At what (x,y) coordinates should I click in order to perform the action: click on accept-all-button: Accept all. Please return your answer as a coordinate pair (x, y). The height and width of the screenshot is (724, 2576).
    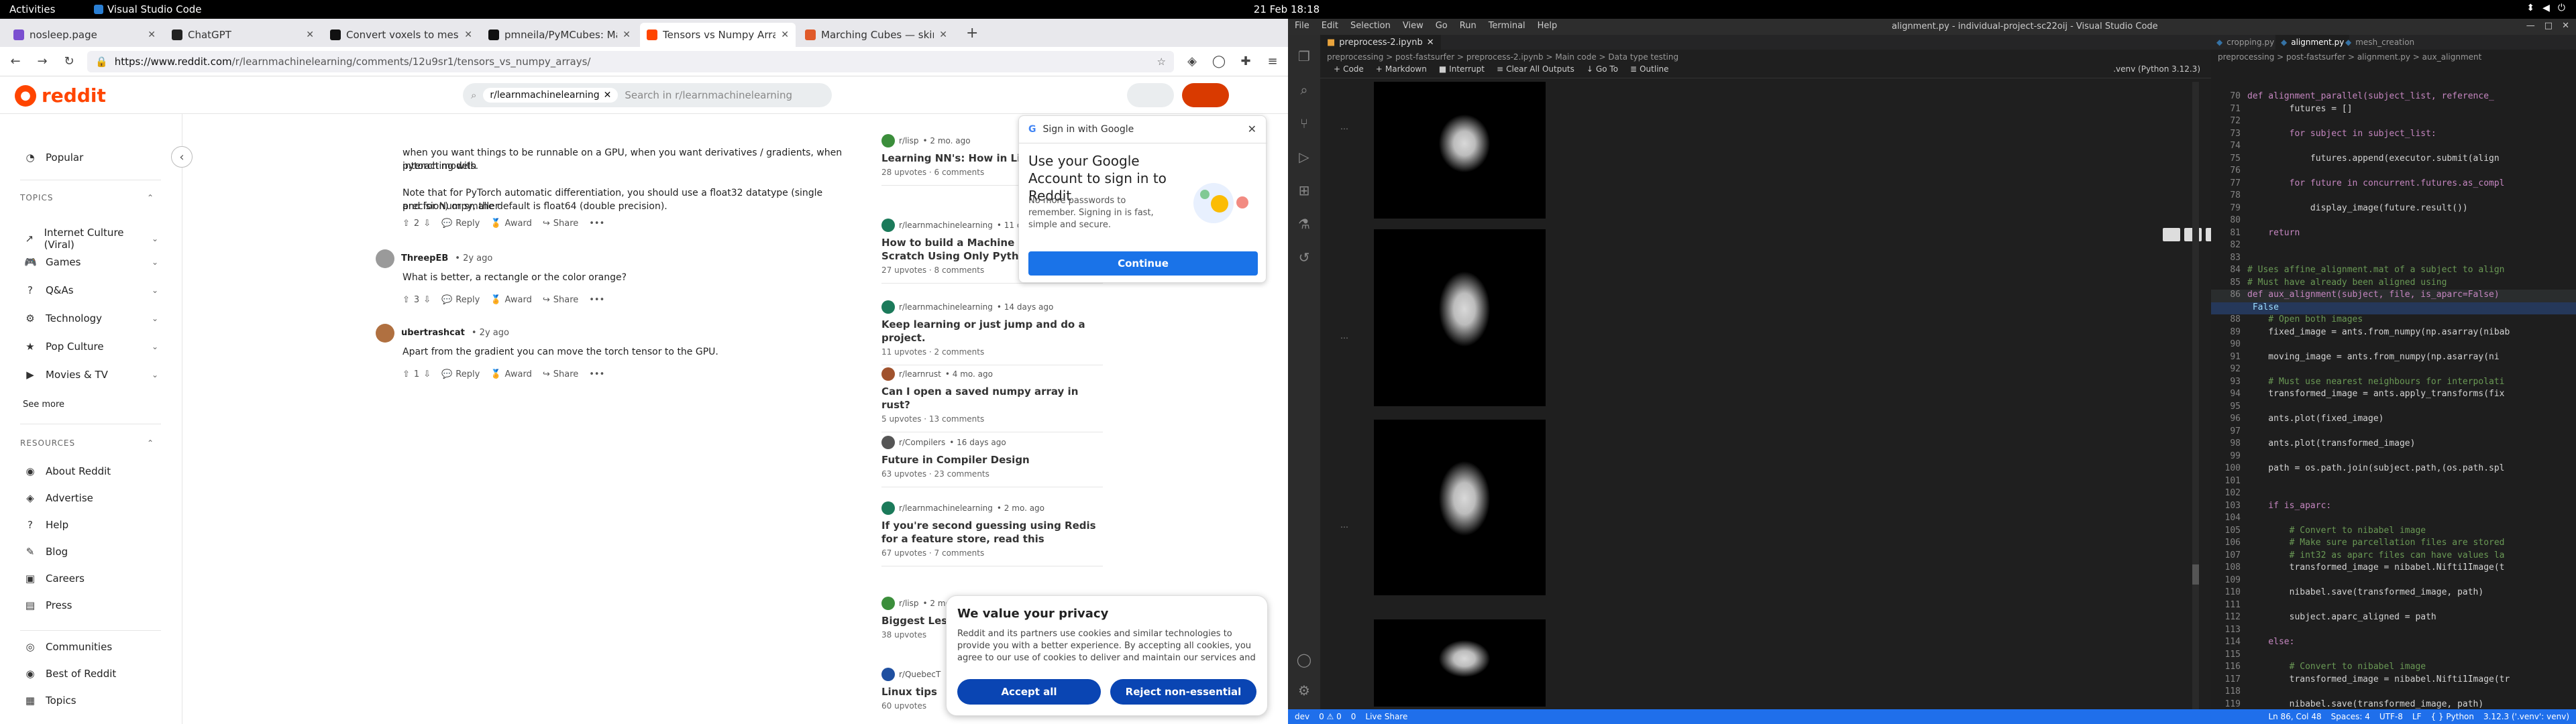
    Looking at the image, I should click on (1029, 692).